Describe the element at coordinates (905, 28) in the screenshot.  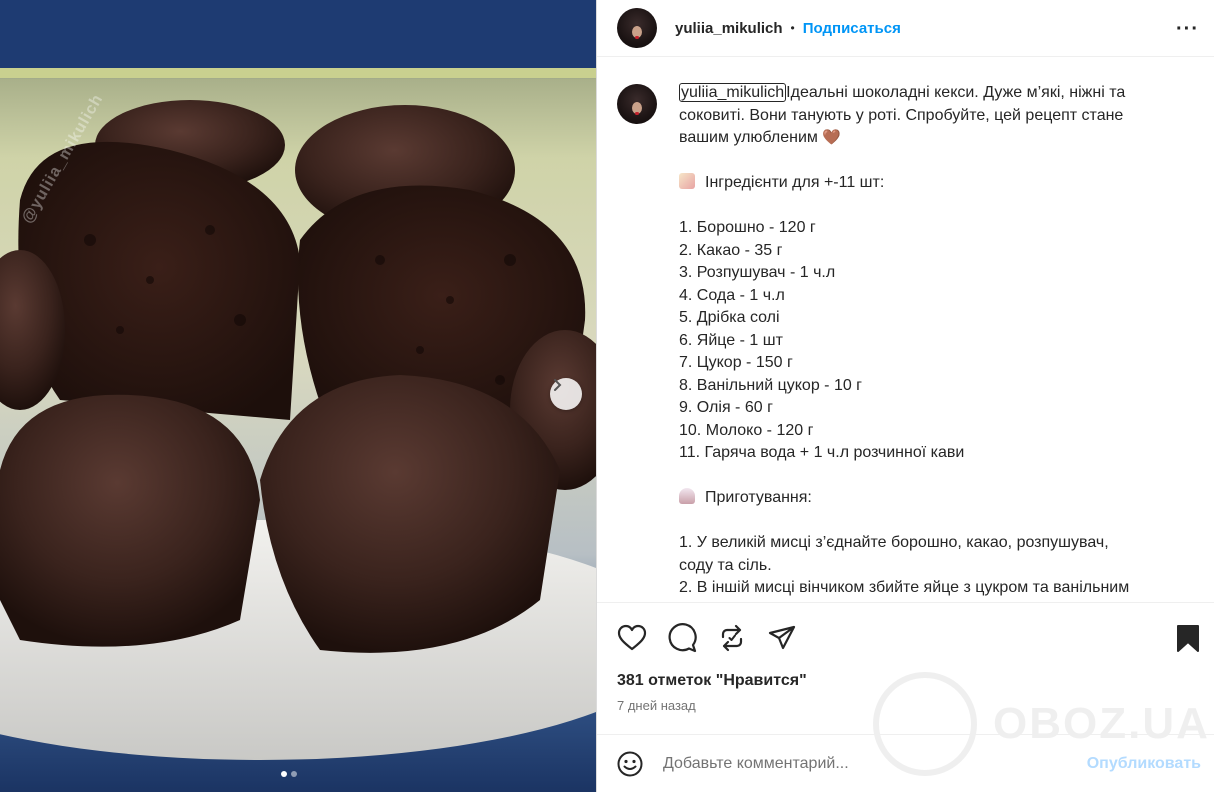
I see `post-header: yuliia_mikulich • Подписаться ···` at that location.